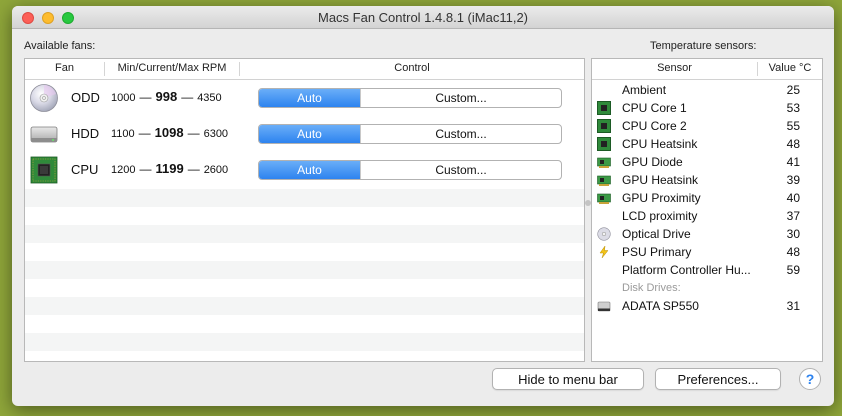 The width and height of the screenshot is (842, 416). I want to click on sensor-name: CPU Core 2, so click(654, 126).